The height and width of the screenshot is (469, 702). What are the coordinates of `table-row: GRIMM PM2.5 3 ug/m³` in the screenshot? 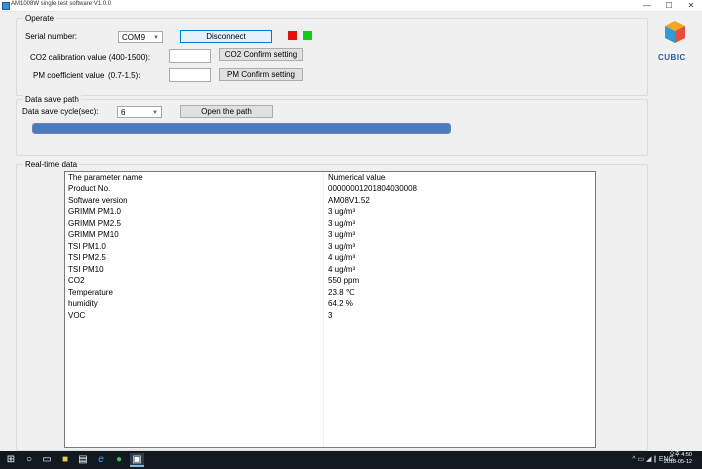 It's located at (330, 224).